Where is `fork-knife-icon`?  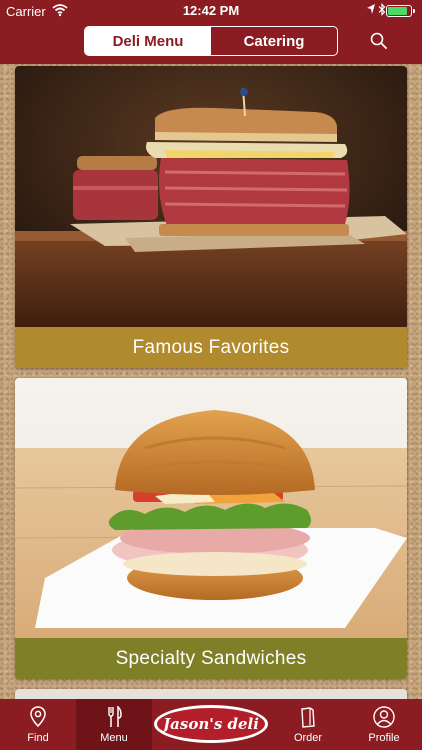 fork-knife-icon is located at coordinates (114, 717).